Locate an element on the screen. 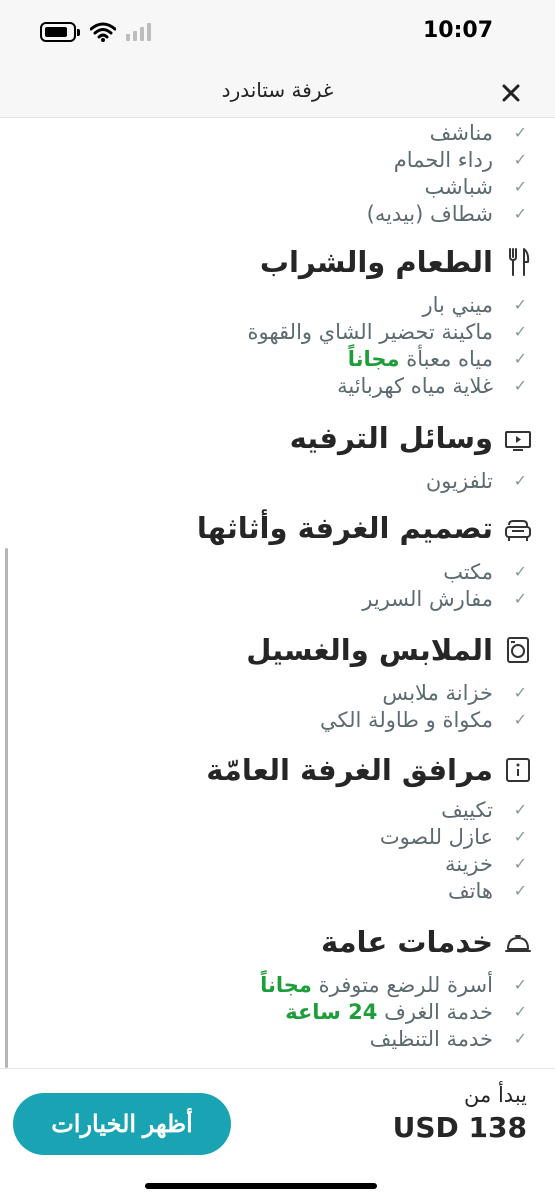 The width and height of the screenshot is (555, 1200). list-item: أسرة للرضع متوفرة مجاناً is located at coordinates (376, 985).